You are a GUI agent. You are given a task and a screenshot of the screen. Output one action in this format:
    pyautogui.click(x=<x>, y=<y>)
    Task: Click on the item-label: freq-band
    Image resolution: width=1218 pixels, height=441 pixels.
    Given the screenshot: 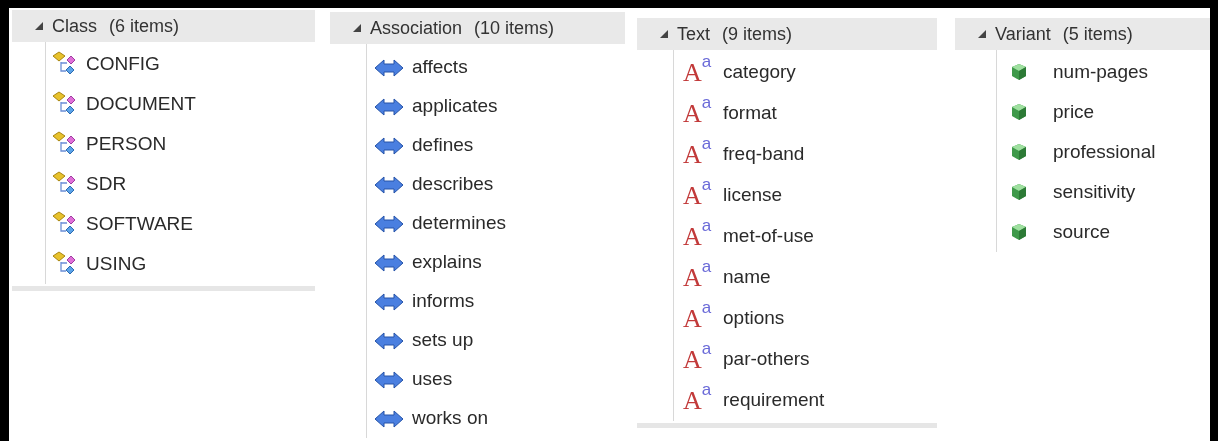 What is the action you would take?
    pyautogui.click(x=764, y=154)
    